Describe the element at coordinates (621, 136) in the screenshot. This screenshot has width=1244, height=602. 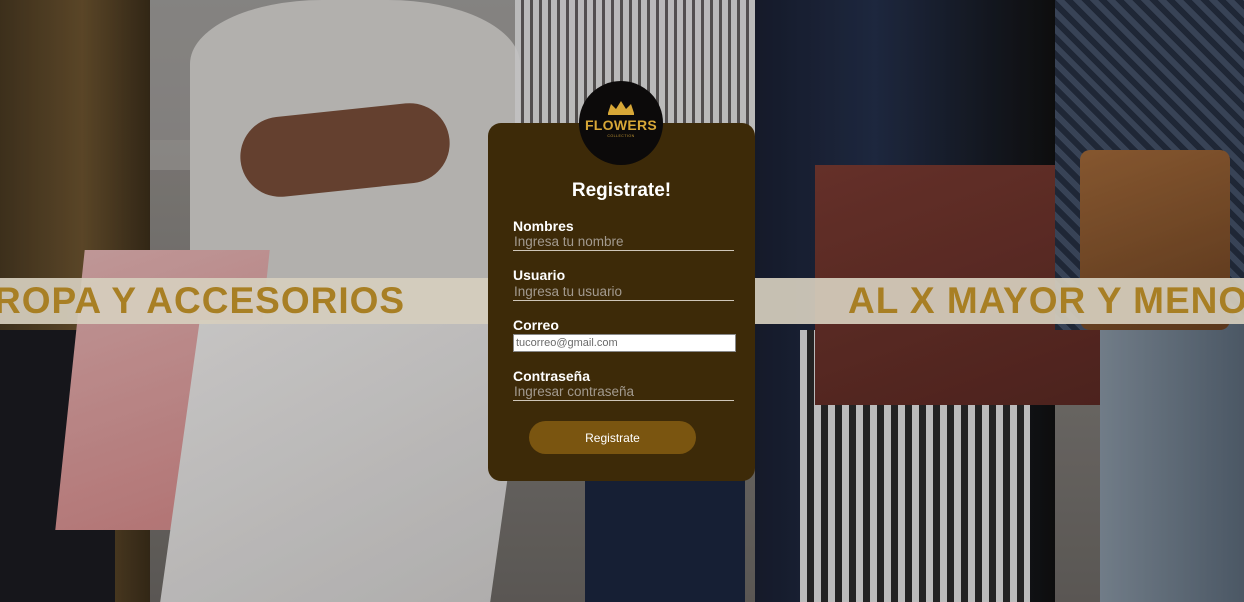
I see `logo-subtitle: COLLECTION` at that location.